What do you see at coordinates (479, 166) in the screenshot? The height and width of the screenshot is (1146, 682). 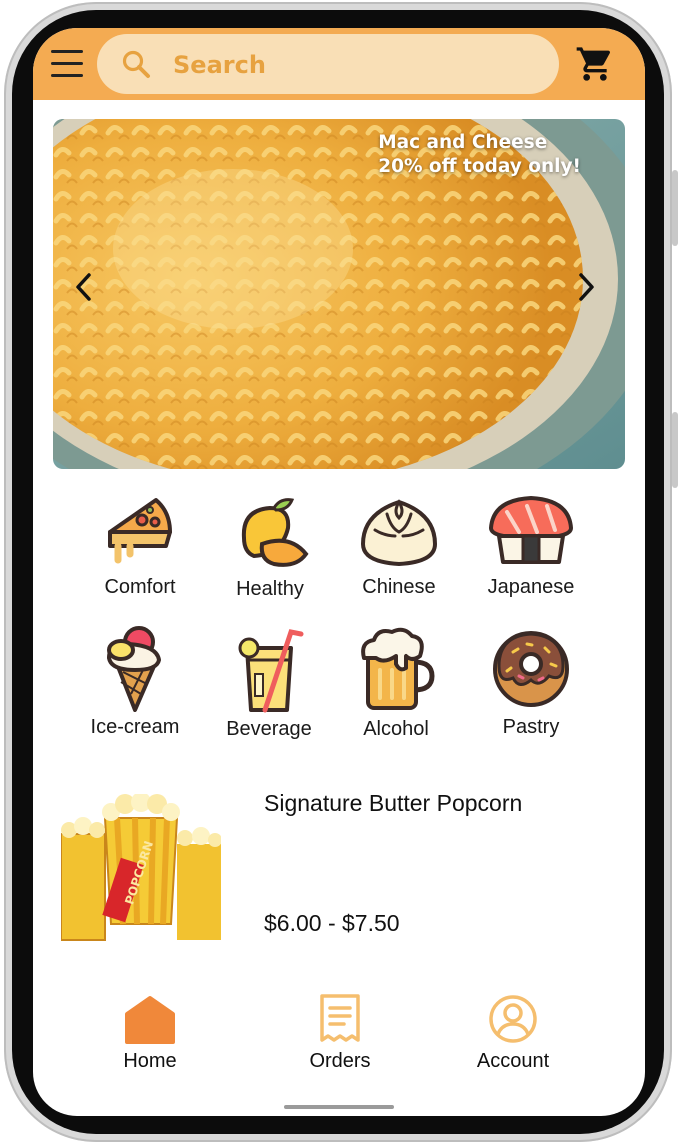 I see `banner-subtitle: 20% off today only!` at bounding box center [479, 166].